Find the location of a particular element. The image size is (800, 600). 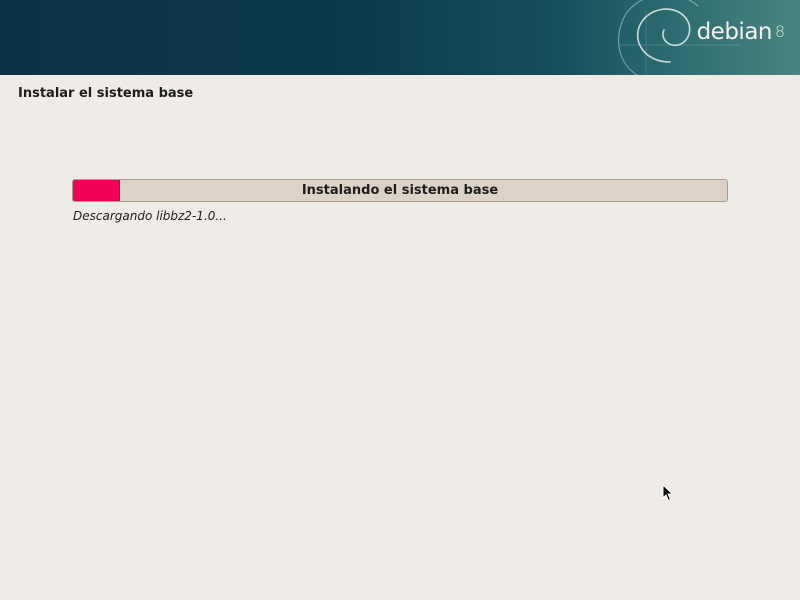

mouse-pointer-icon is located at coordinates (668, 493).